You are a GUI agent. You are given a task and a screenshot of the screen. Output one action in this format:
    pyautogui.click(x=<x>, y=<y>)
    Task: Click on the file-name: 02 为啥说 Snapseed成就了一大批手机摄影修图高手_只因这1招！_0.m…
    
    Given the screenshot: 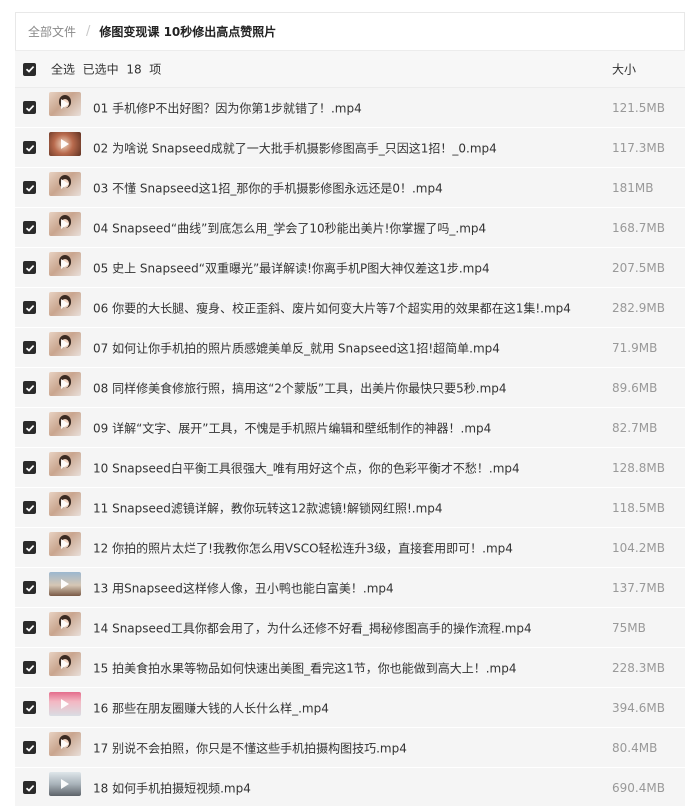 What is the action you would take?
    pyautogui.click(x=295, y=147)
    